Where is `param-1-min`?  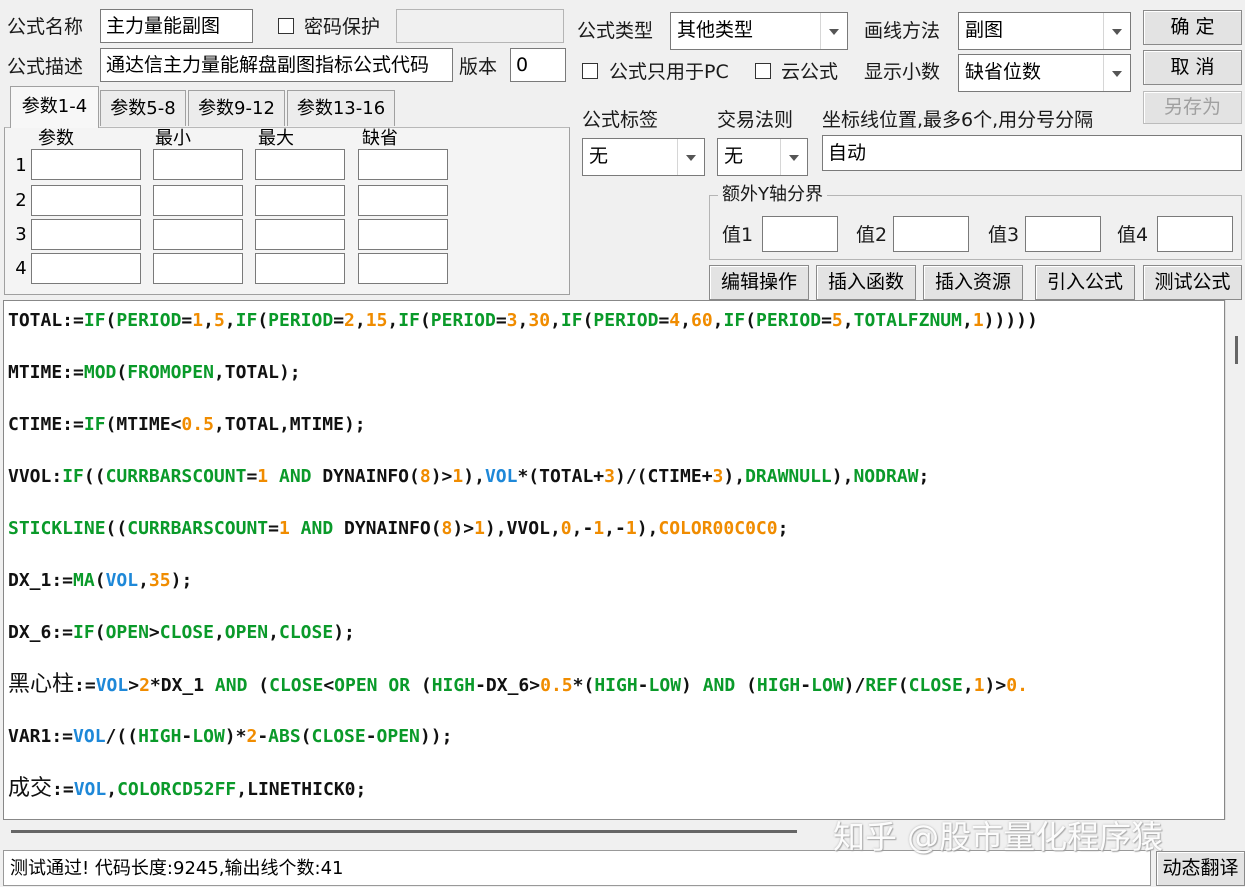 param-1-min is located at coordinates (198, 164).